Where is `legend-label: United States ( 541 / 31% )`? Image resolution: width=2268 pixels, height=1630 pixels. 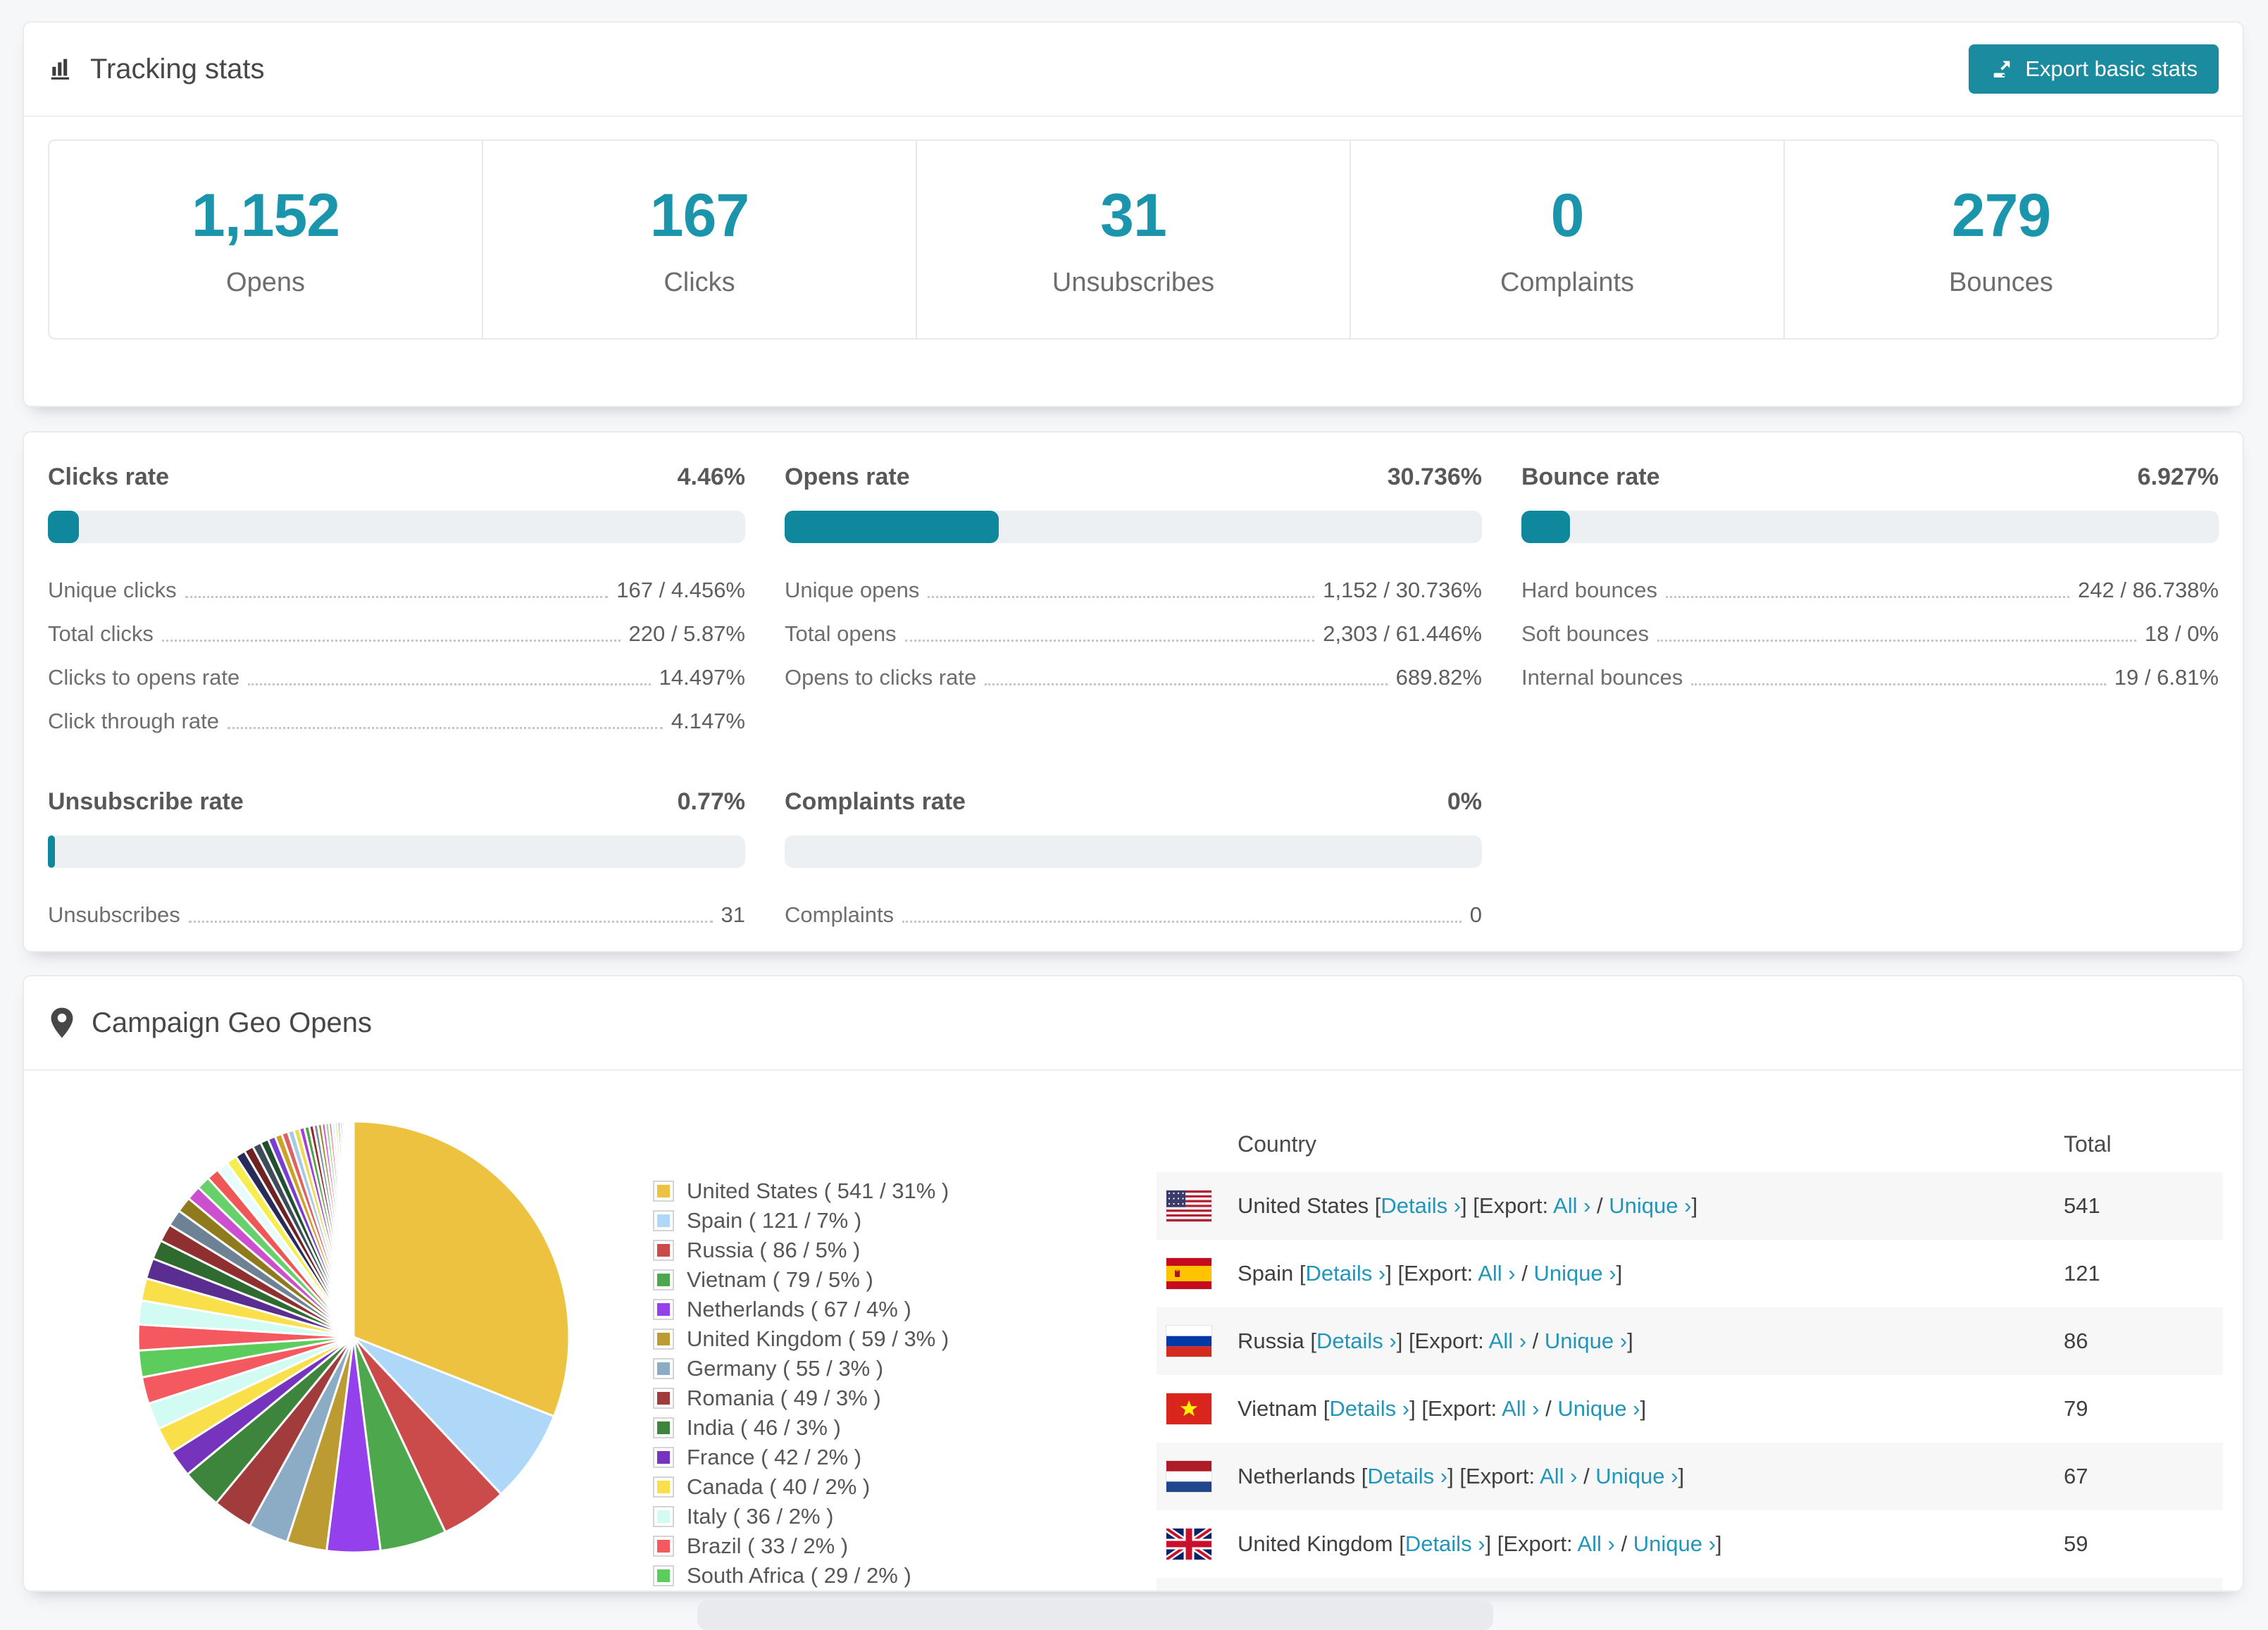 legend-label: United States ( 541 / 31% ) is located at coordinates (818, 1190).